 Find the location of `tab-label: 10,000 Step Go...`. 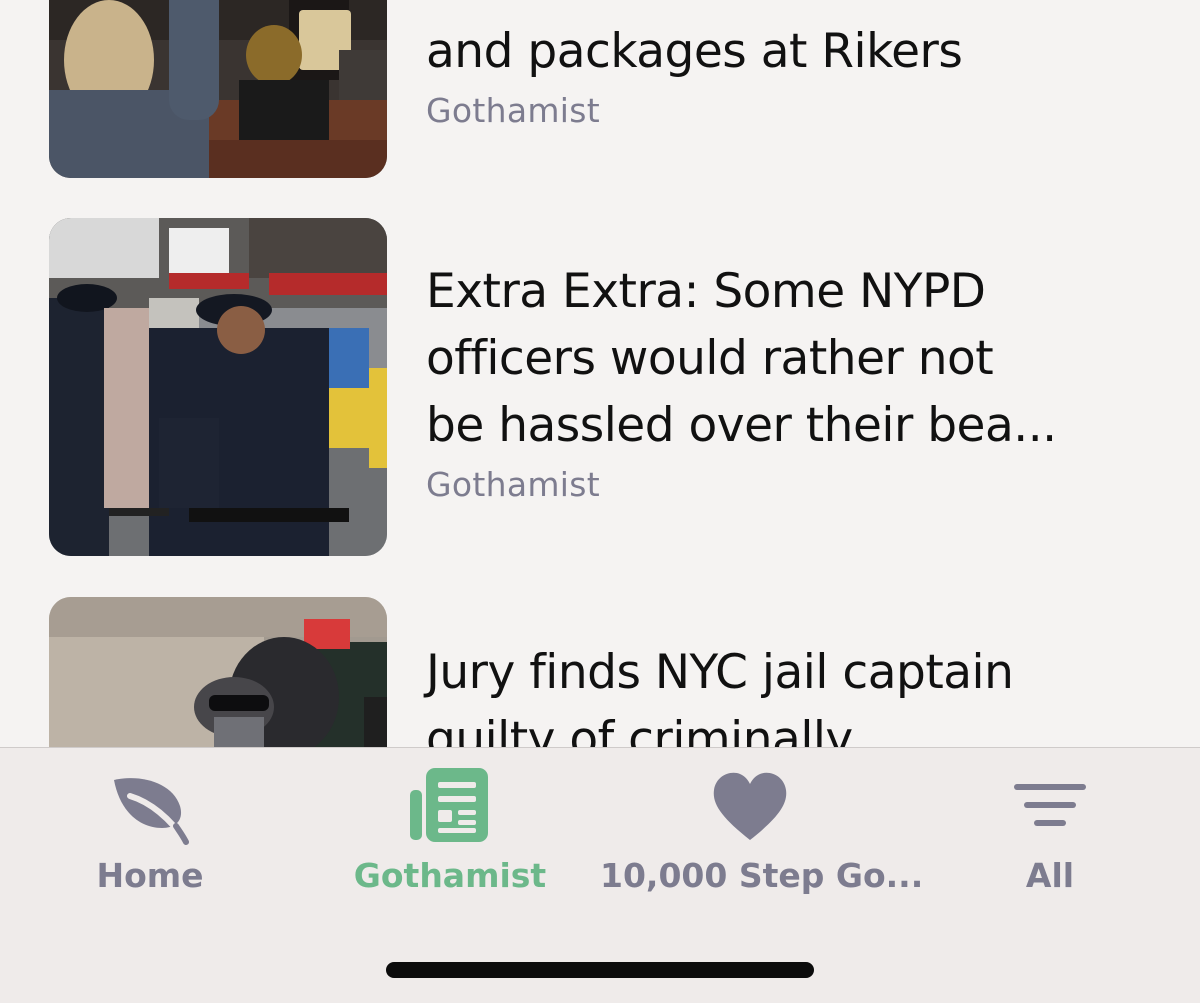

tab-label: 10,000 Step Go... is located at coordinates (762, 875).